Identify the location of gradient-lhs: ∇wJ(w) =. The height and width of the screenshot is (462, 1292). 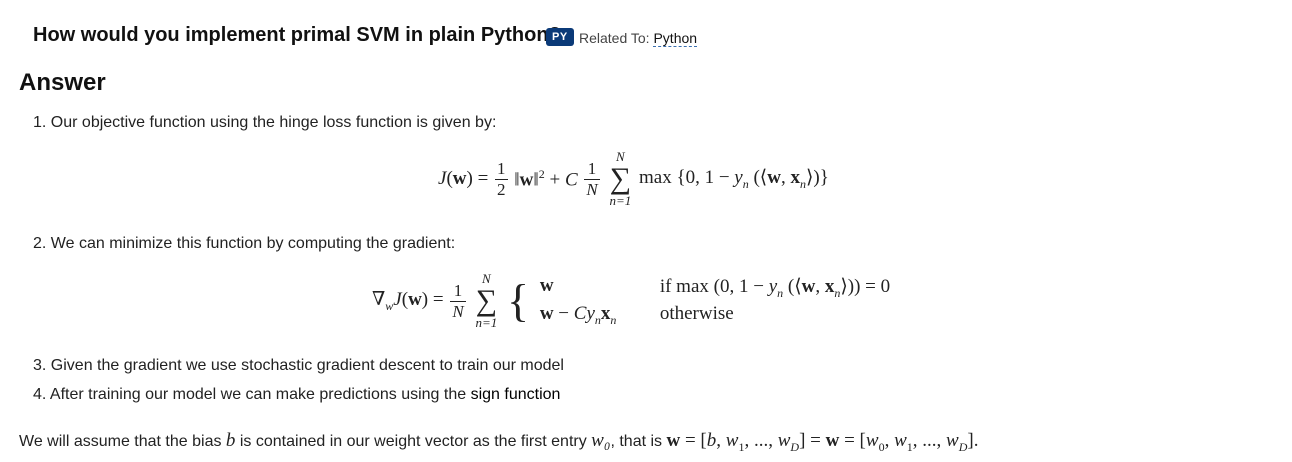
(408, 301).